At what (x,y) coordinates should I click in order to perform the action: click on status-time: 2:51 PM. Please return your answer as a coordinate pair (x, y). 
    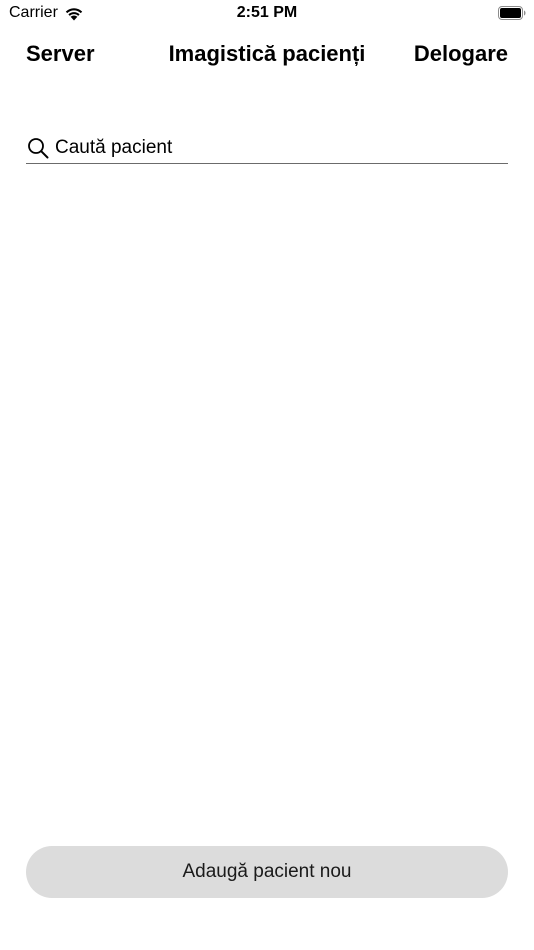
    Looking at the image, I should click on (267, 12).